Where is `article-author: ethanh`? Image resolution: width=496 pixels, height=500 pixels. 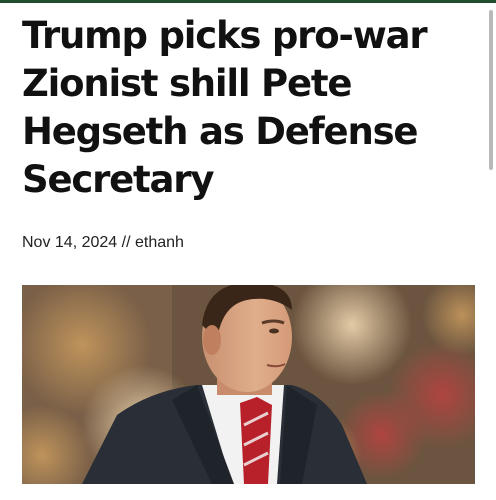
article-author: ethanh is located at coordinates (159, 242).